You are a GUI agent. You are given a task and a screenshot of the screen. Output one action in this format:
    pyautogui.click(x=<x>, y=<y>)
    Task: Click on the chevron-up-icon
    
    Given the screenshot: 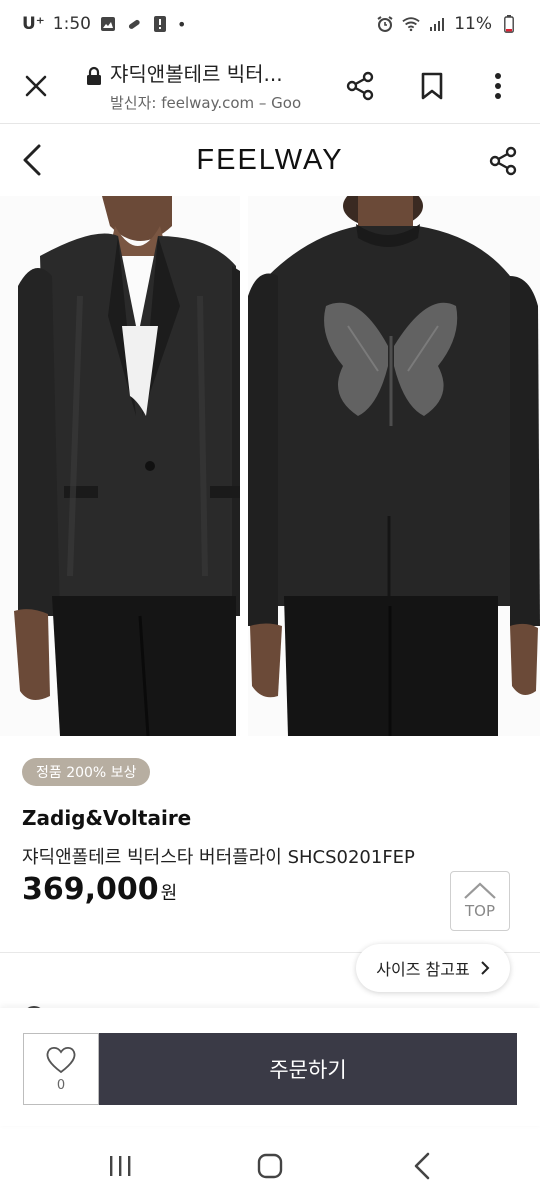 What is the action you would take?
    pyautogui.click(x=480, y=890)
    